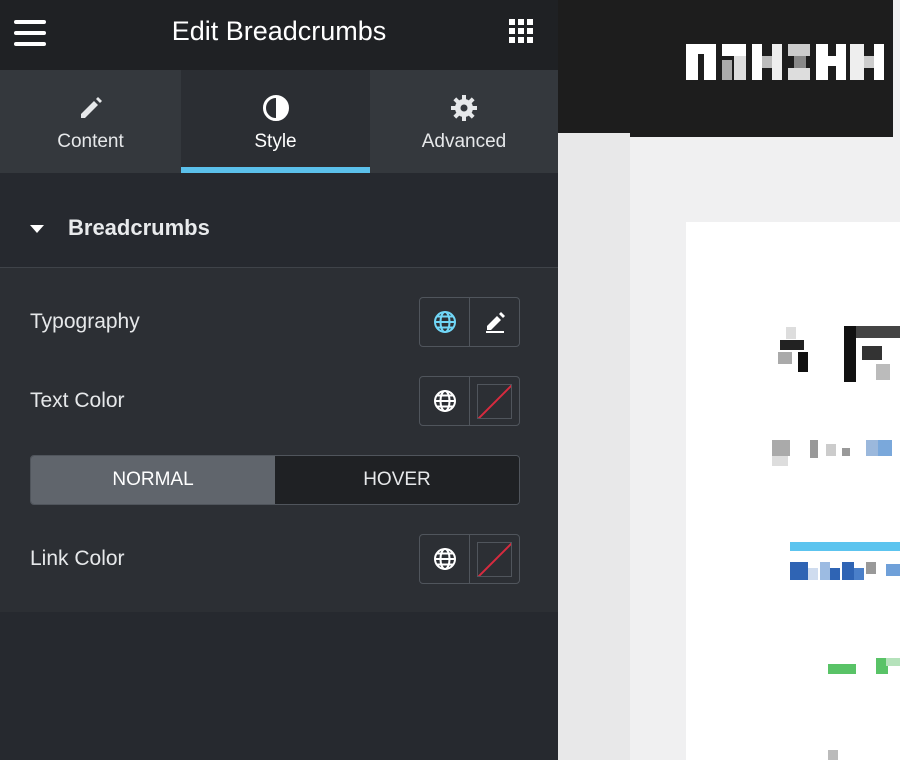  Describe the element at coordinates (725, 68) in the screenshot. I see `preview-site-header` at that location.